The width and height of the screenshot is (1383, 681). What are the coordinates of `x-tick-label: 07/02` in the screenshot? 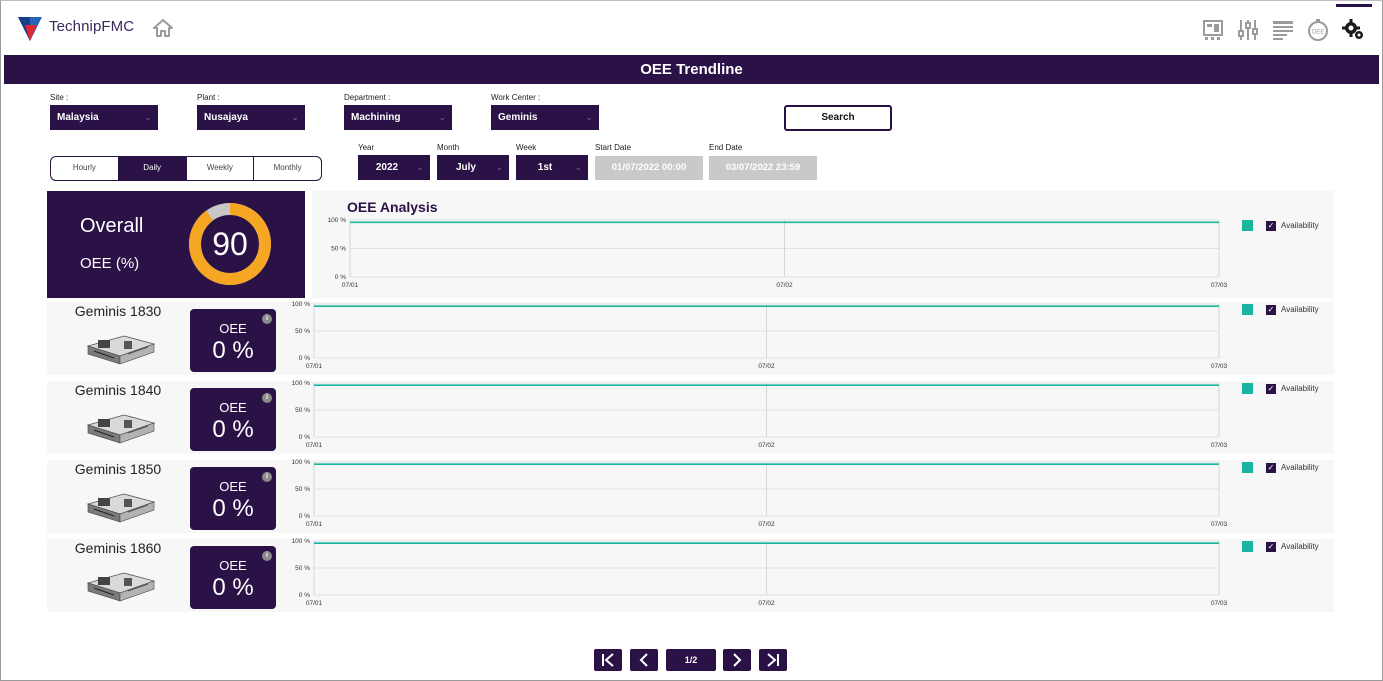 It's located at (766, 603).